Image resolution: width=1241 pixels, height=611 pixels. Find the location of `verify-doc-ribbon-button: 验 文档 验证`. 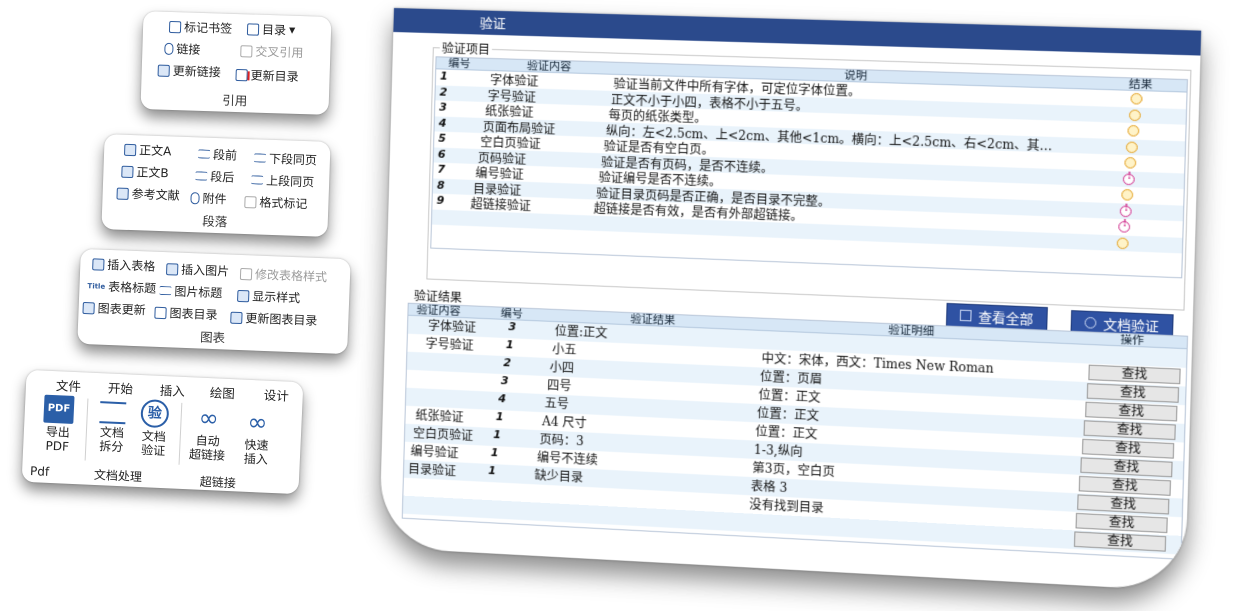

verify-doc-ribbon-button: 验 文档 验证 is located at coordinates (154, 429).